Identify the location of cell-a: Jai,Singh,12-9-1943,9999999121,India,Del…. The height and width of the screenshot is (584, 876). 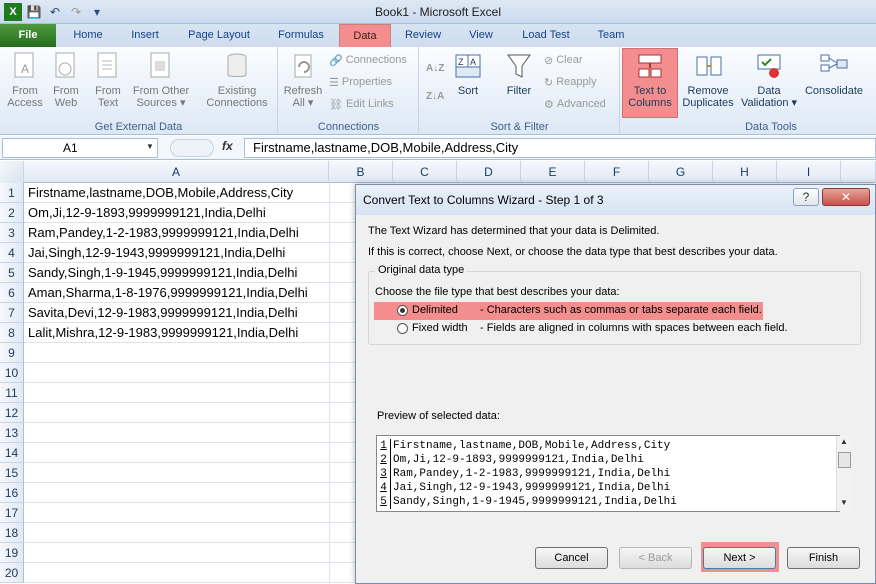
(156, 253).